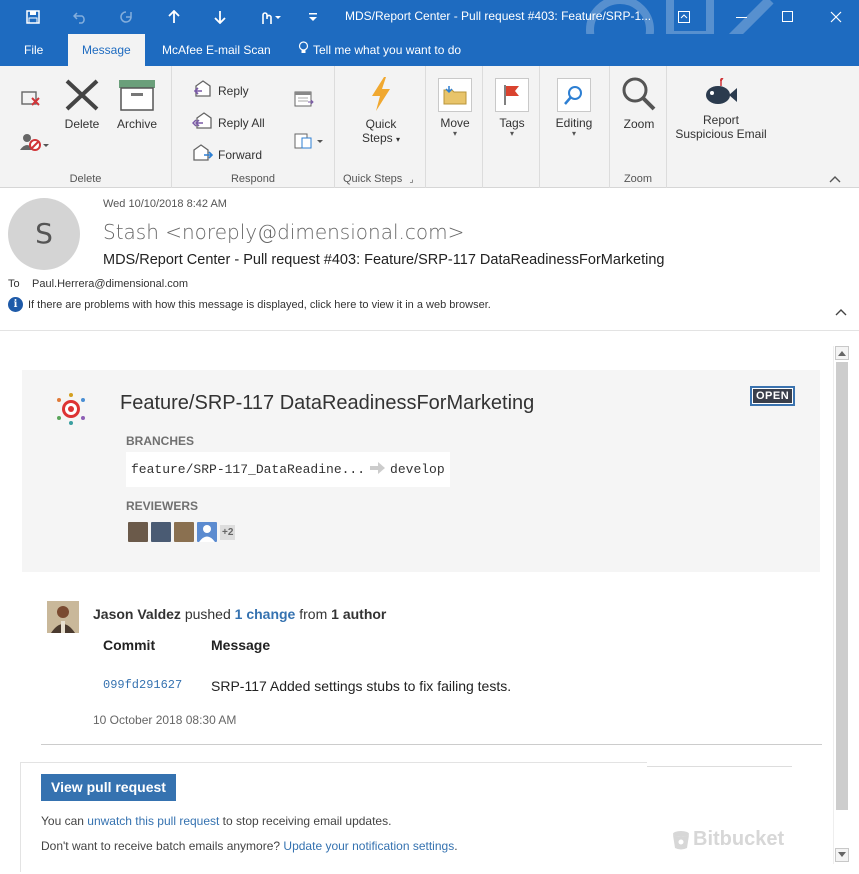 The image size is (859, 874). I want to click on scroll-thumb, so click(842, 586).